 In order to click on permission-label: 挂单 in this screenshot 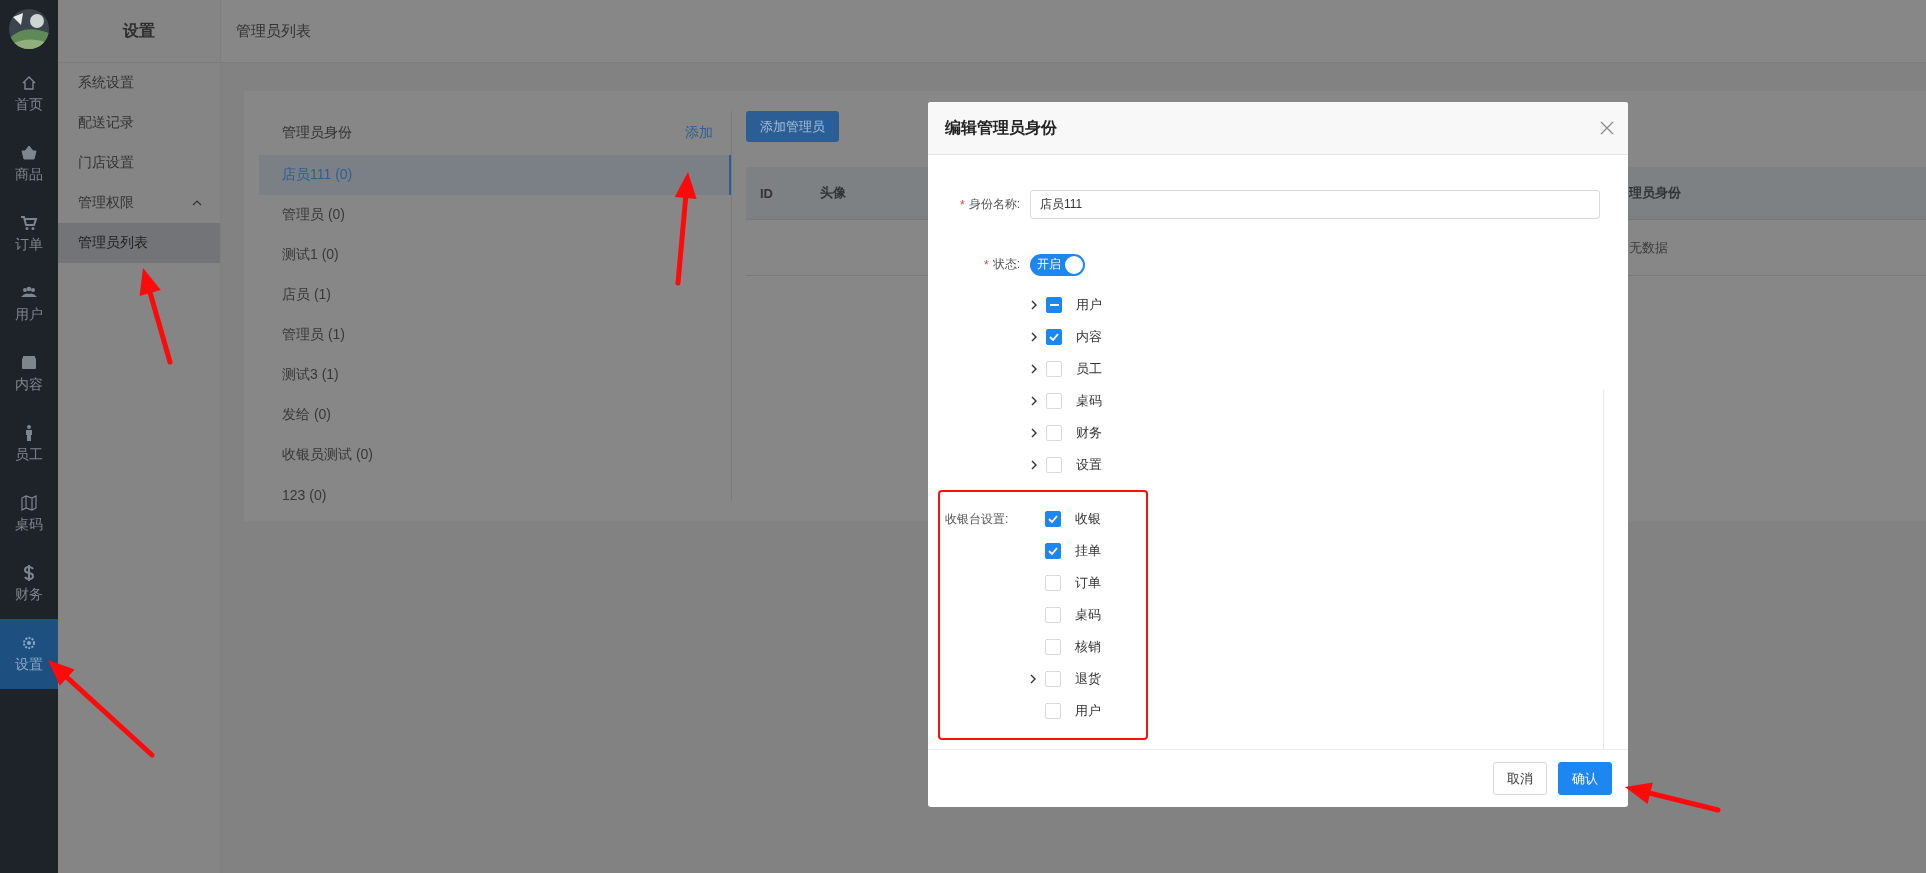, I will do `click(1088, 551)`.